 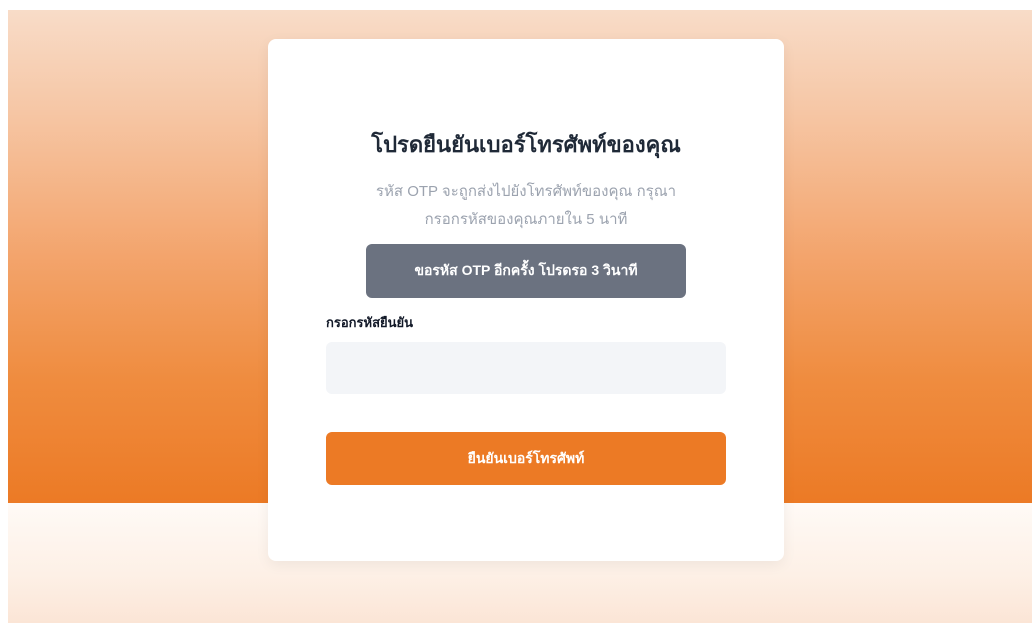 I want to click on confirm-phone-button: ยืนยันเบอร์โทรศัพท์, so click(x=526, y=458).